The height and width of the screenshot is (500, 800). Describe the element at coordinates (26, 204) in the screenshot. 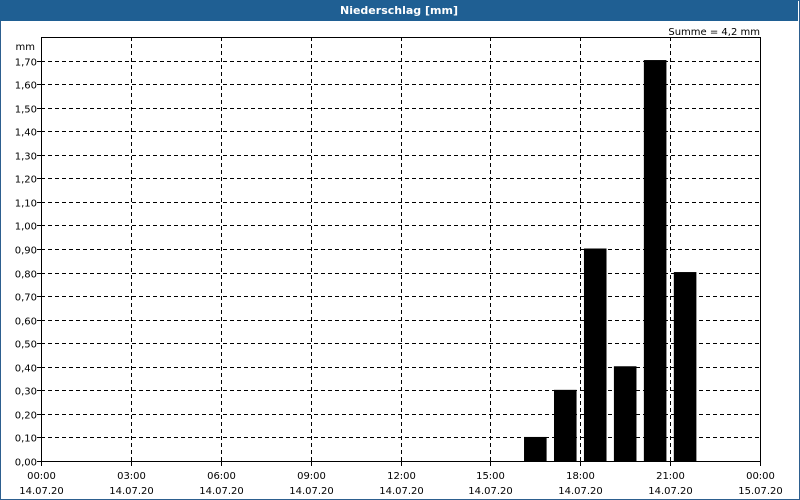

I see `y-tick-label: 1,10` at that location.